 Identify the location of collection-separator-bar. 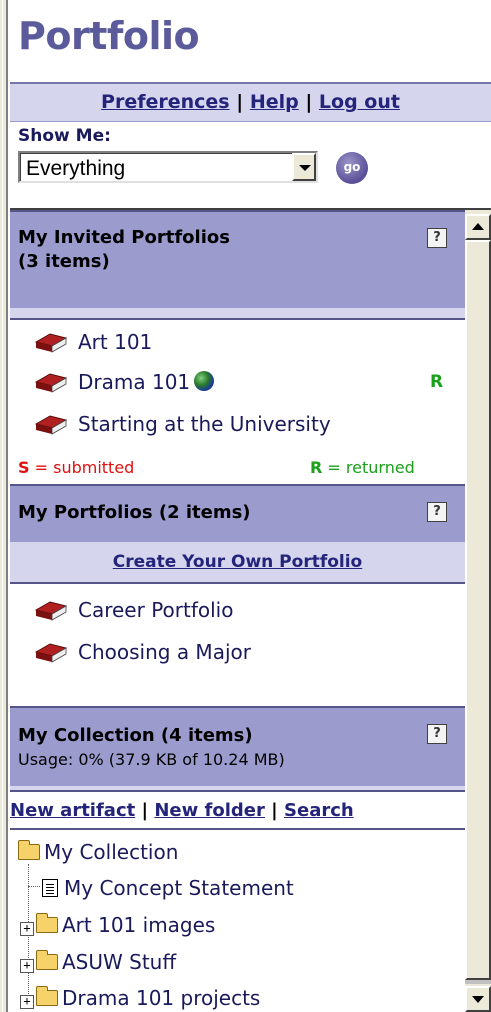
(237, 789).